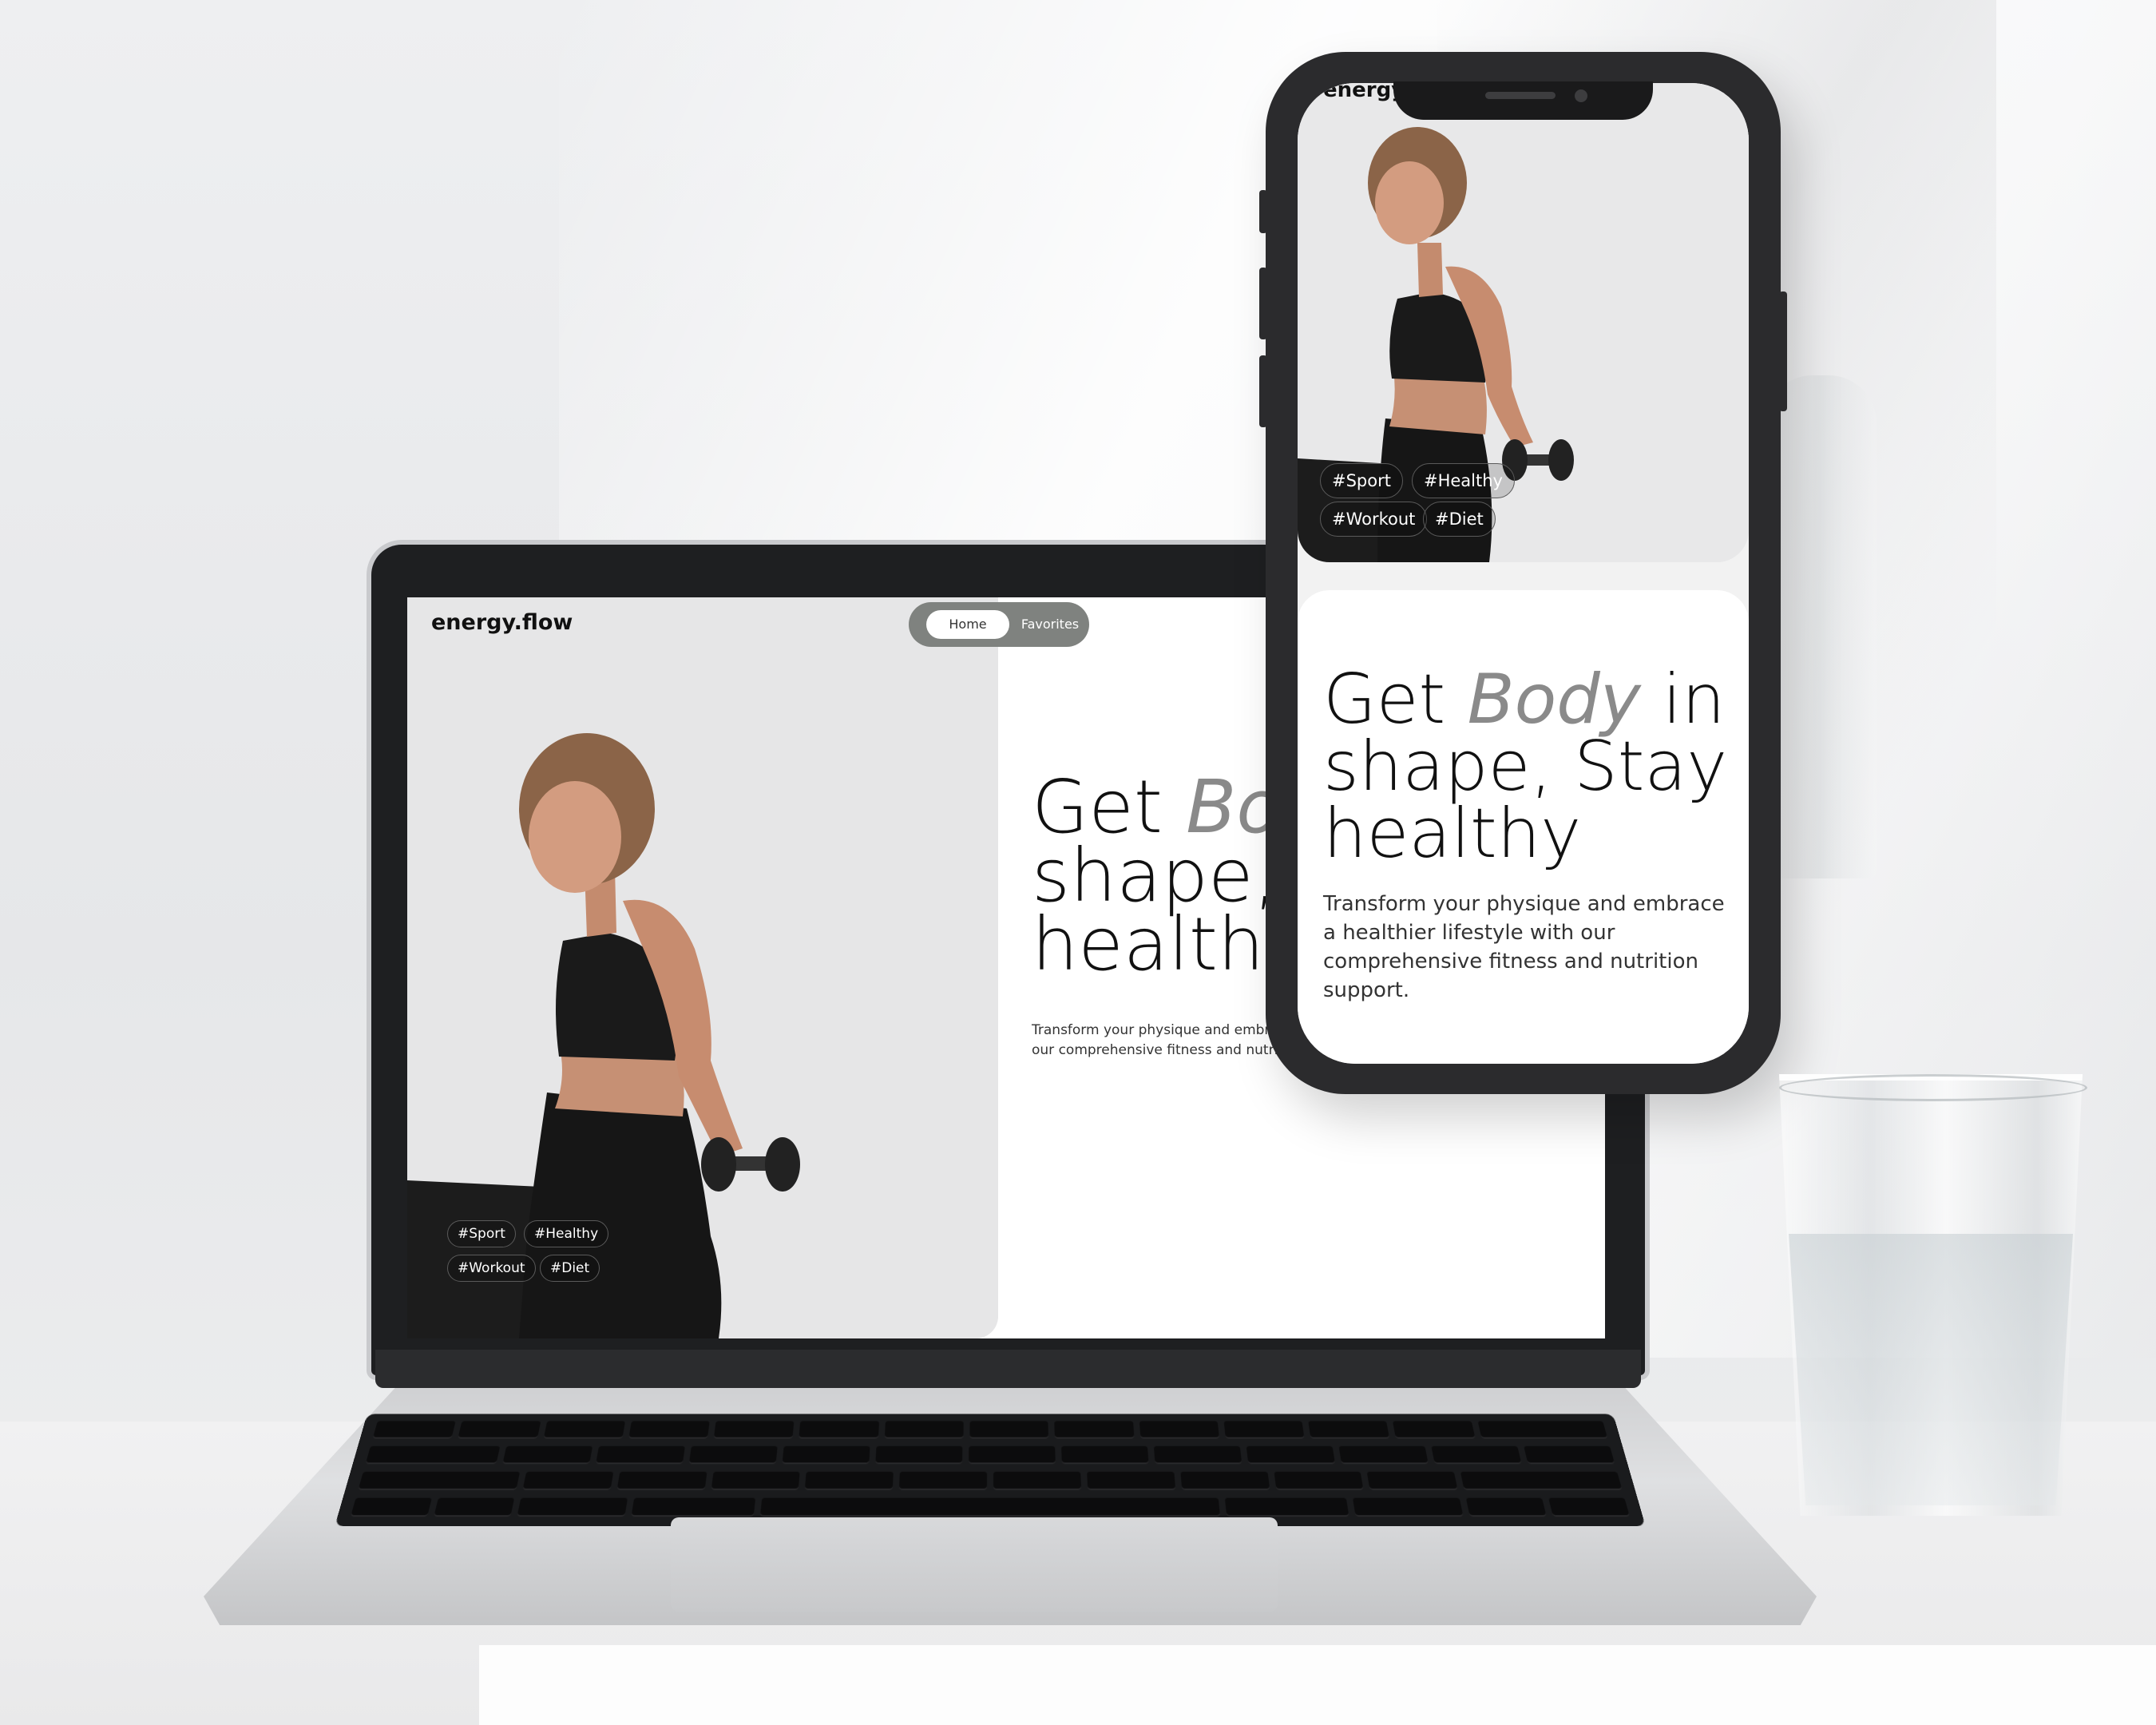 The width and height of the screenshot is (2156, 1725). I want to click on phone-volume-up, so click(1263, 304).